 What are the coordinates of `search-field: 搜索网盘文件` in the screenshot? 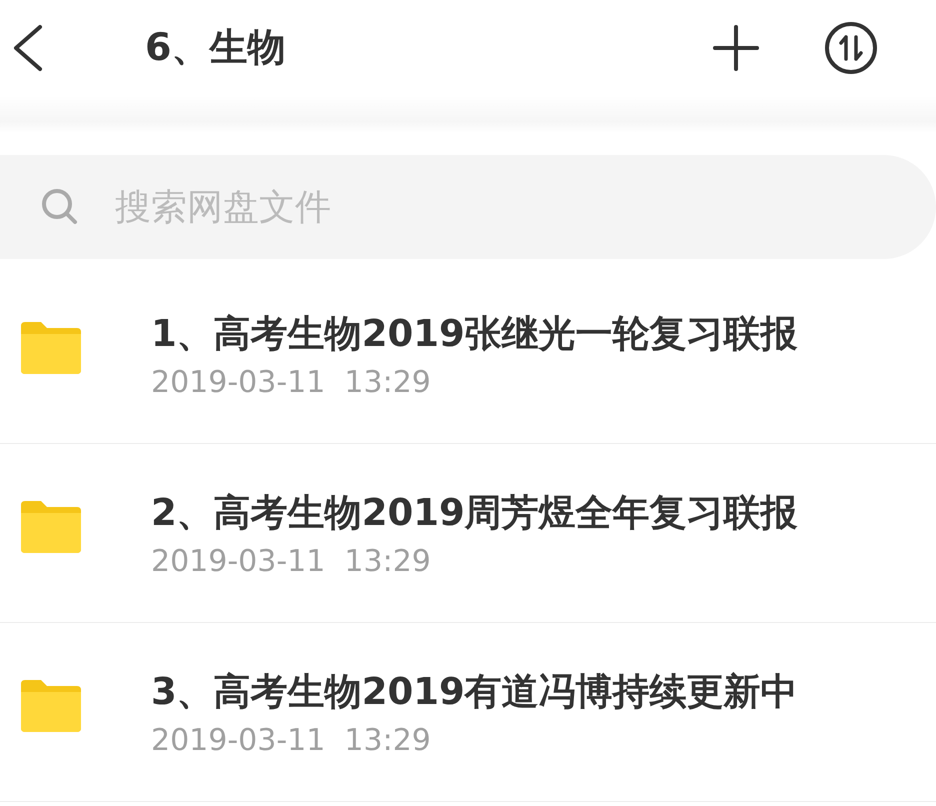 It's located at (365, 207).